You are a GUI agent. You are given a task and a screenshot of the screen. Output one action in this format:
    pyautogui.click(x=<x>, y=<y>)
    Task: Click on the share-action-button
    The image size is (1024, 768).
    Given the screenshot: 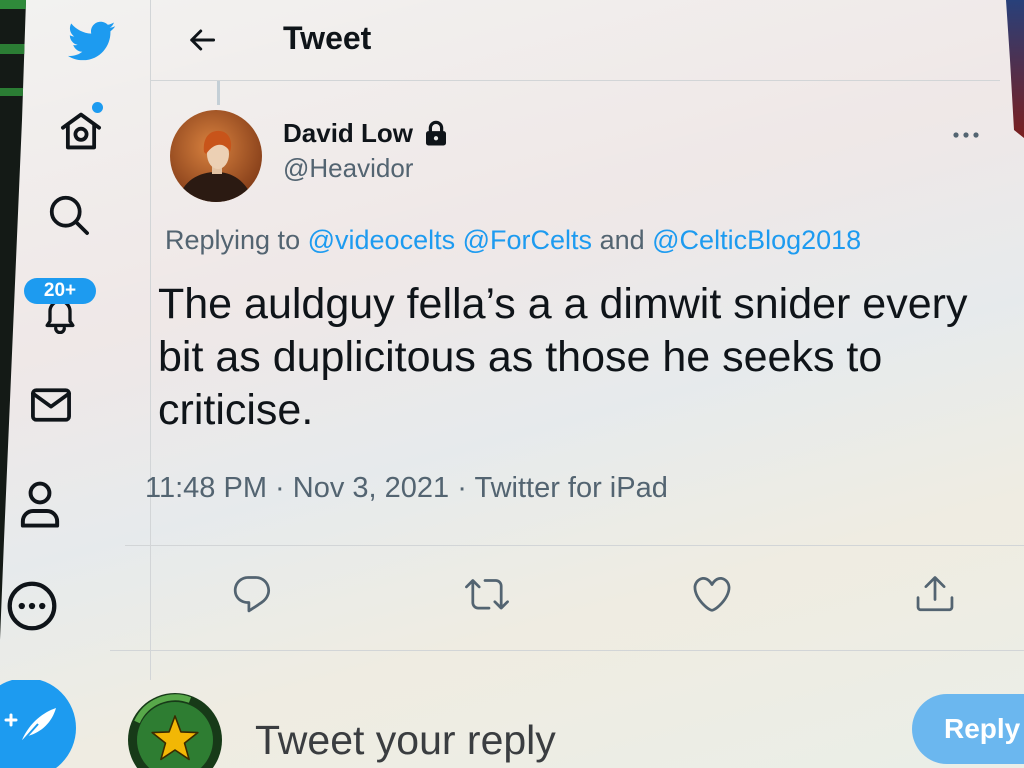 What is the action you would take?
    pyautogui.click(x=935, y=594)
    